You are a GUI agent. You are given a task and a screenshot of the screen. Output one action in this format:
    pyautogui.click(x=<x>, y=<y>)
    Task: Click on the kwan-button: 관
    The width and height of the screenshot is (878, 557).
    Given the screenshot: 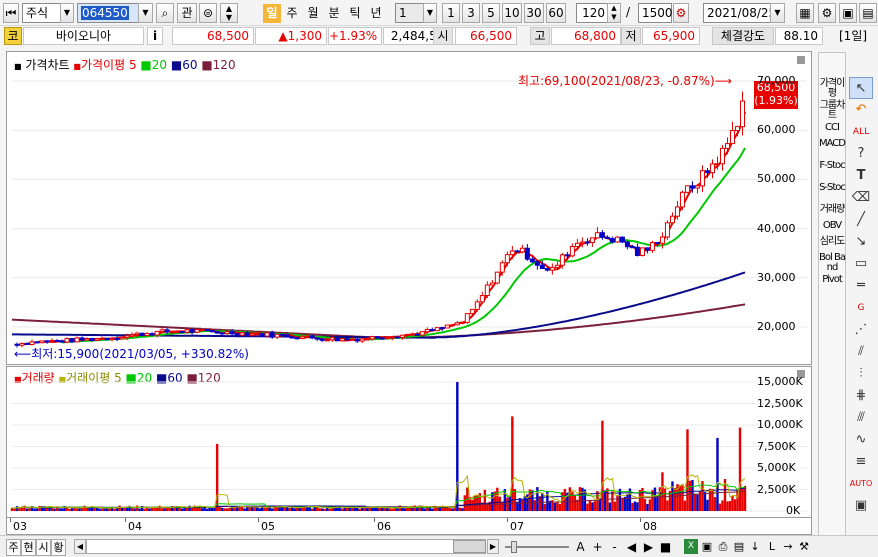 What is the action you would take?
    pyautogui.click(x=187, y=13)
    